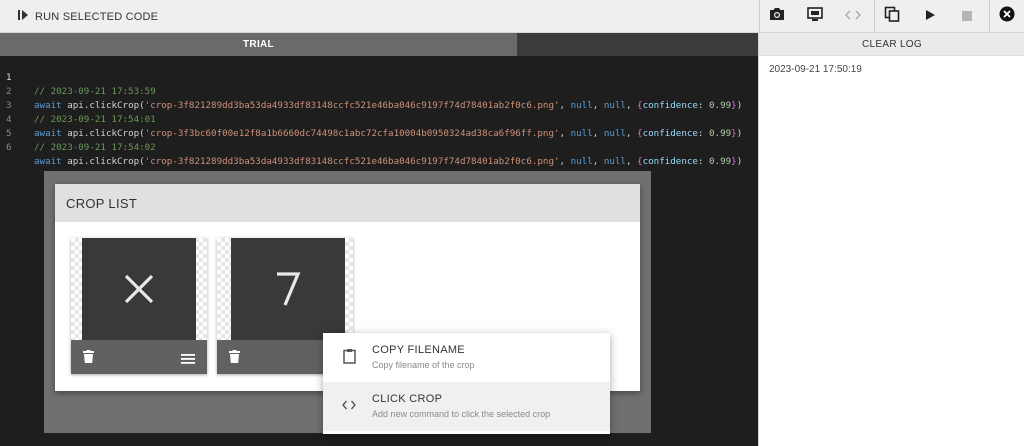 The width and height of the screenshot is (1024, 446). What do you see at coordinates (106, 161) in the screenshot?
I see `code-call: api.clickCrop(` at bounding box center [106, 161].